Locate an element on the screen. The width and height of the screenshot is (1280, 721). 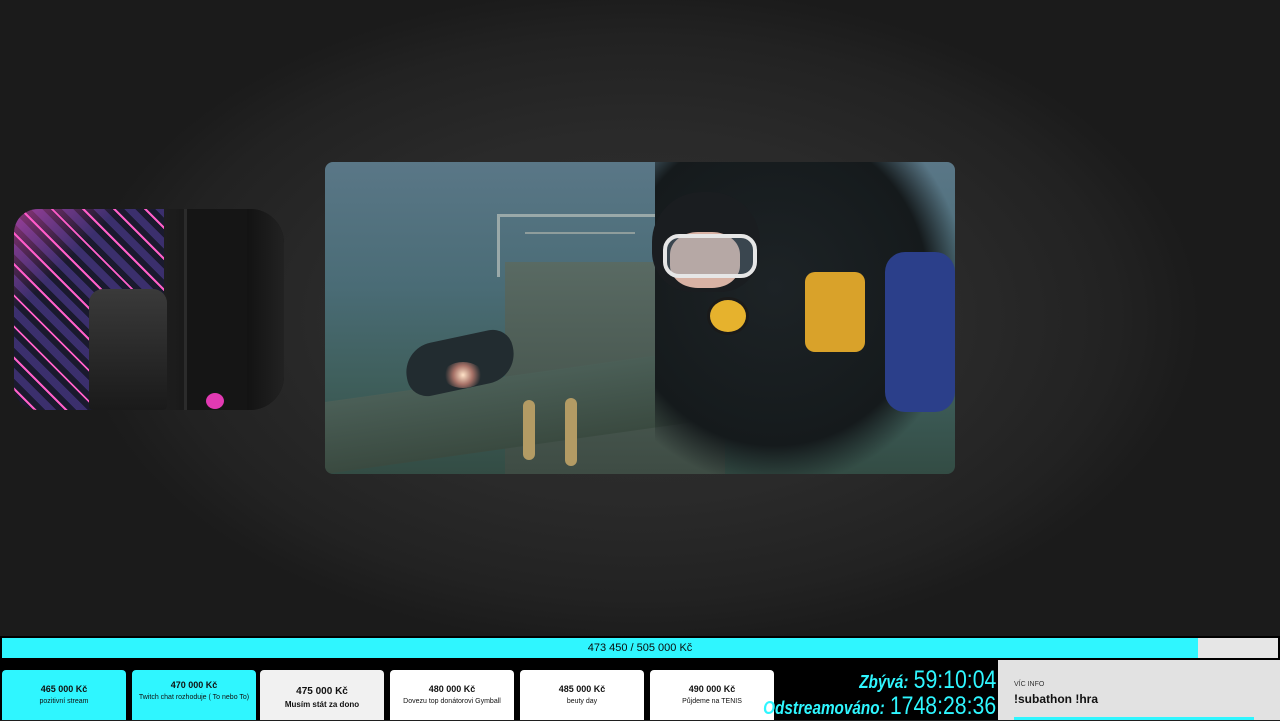
diver-tank is located at coordinates (835, 312).